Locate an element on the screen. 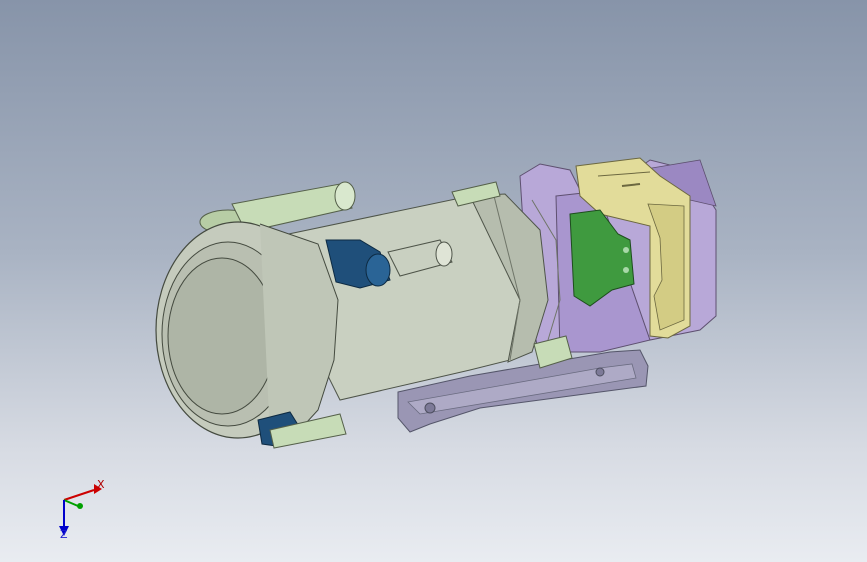 The height and width of the screenshot is (562, 867). x-axis-label: X is located at coordinates (101, 484).